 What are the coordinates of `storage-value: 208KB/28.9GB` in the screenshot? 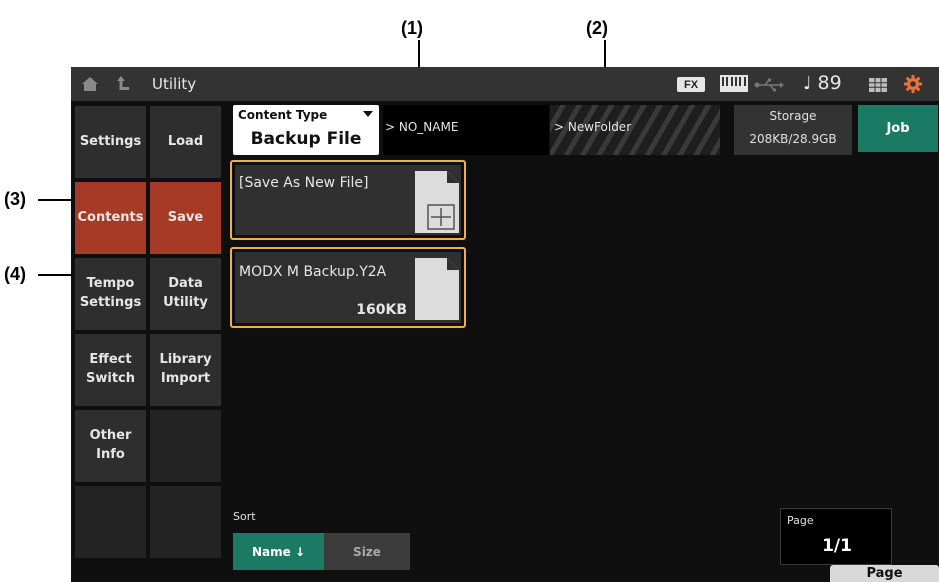 It's located at (793, 139).